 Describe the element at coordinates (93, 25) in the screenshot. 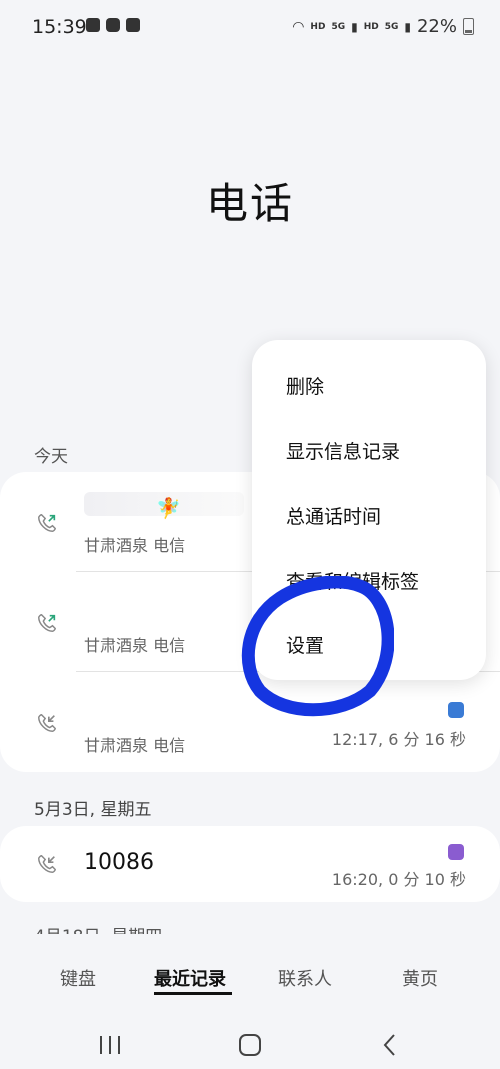

I see `gallery-icon` at that location.